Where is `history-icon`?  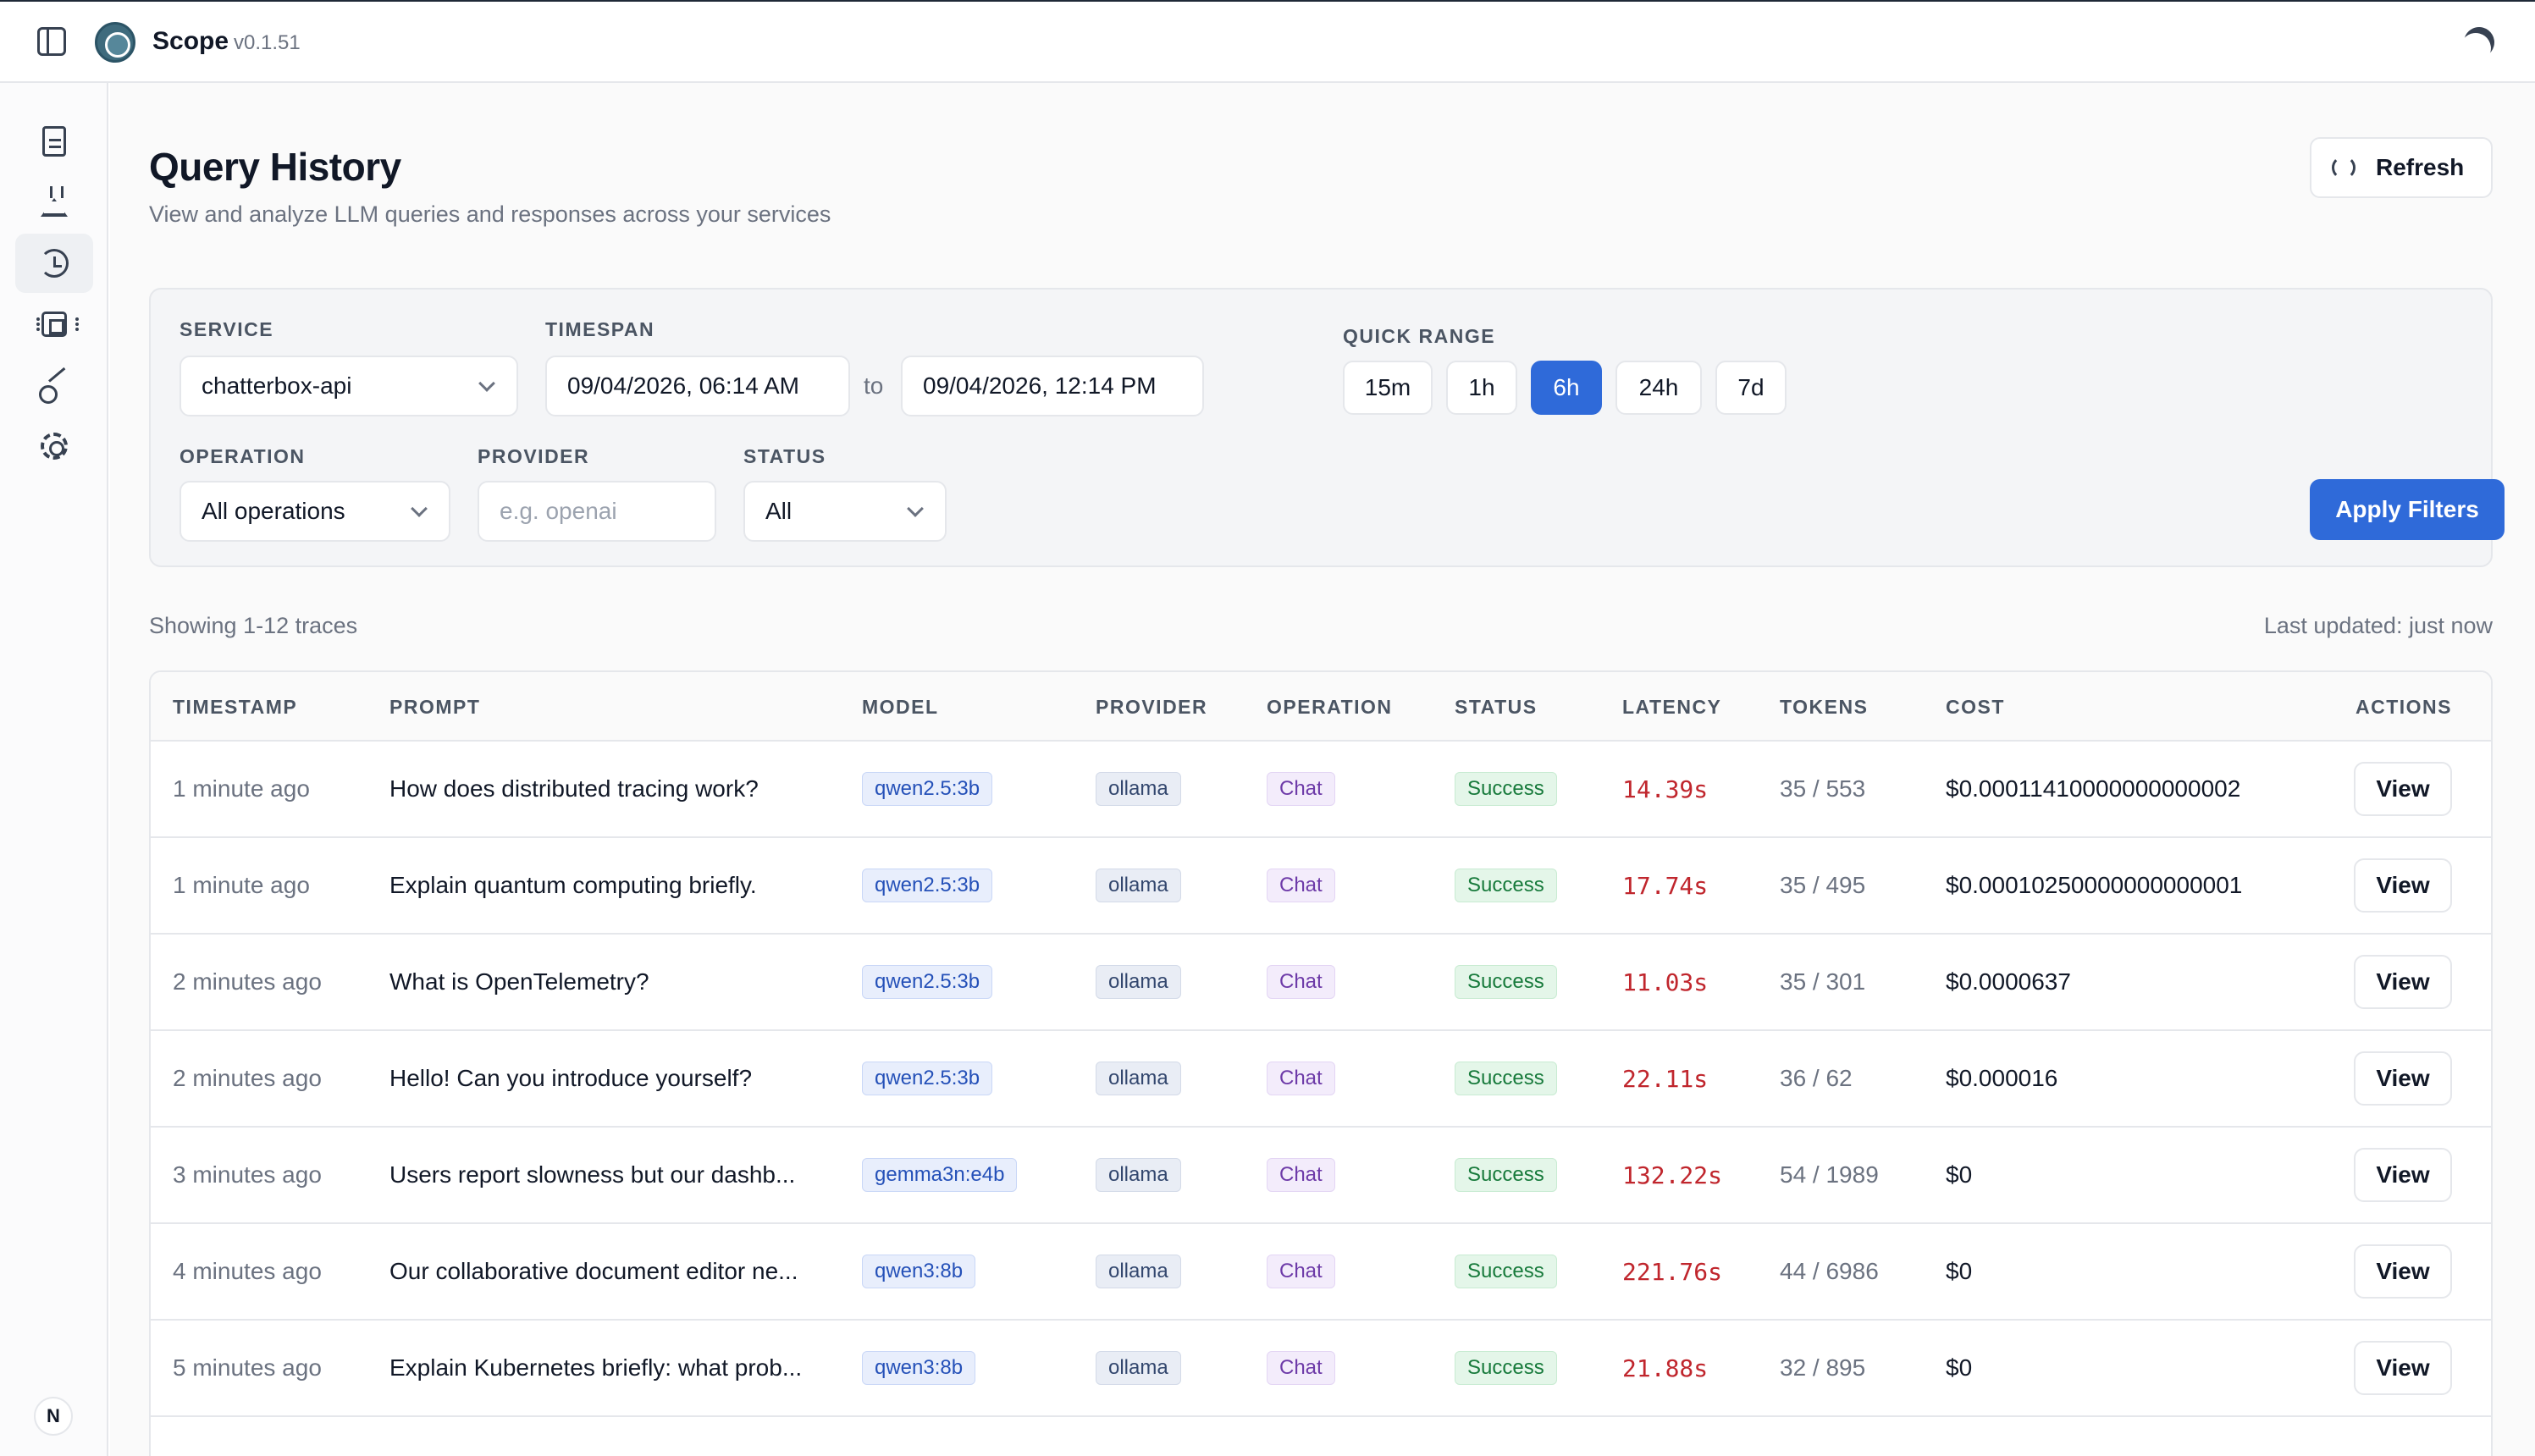 history-icon is located at coordinates (54, 263).